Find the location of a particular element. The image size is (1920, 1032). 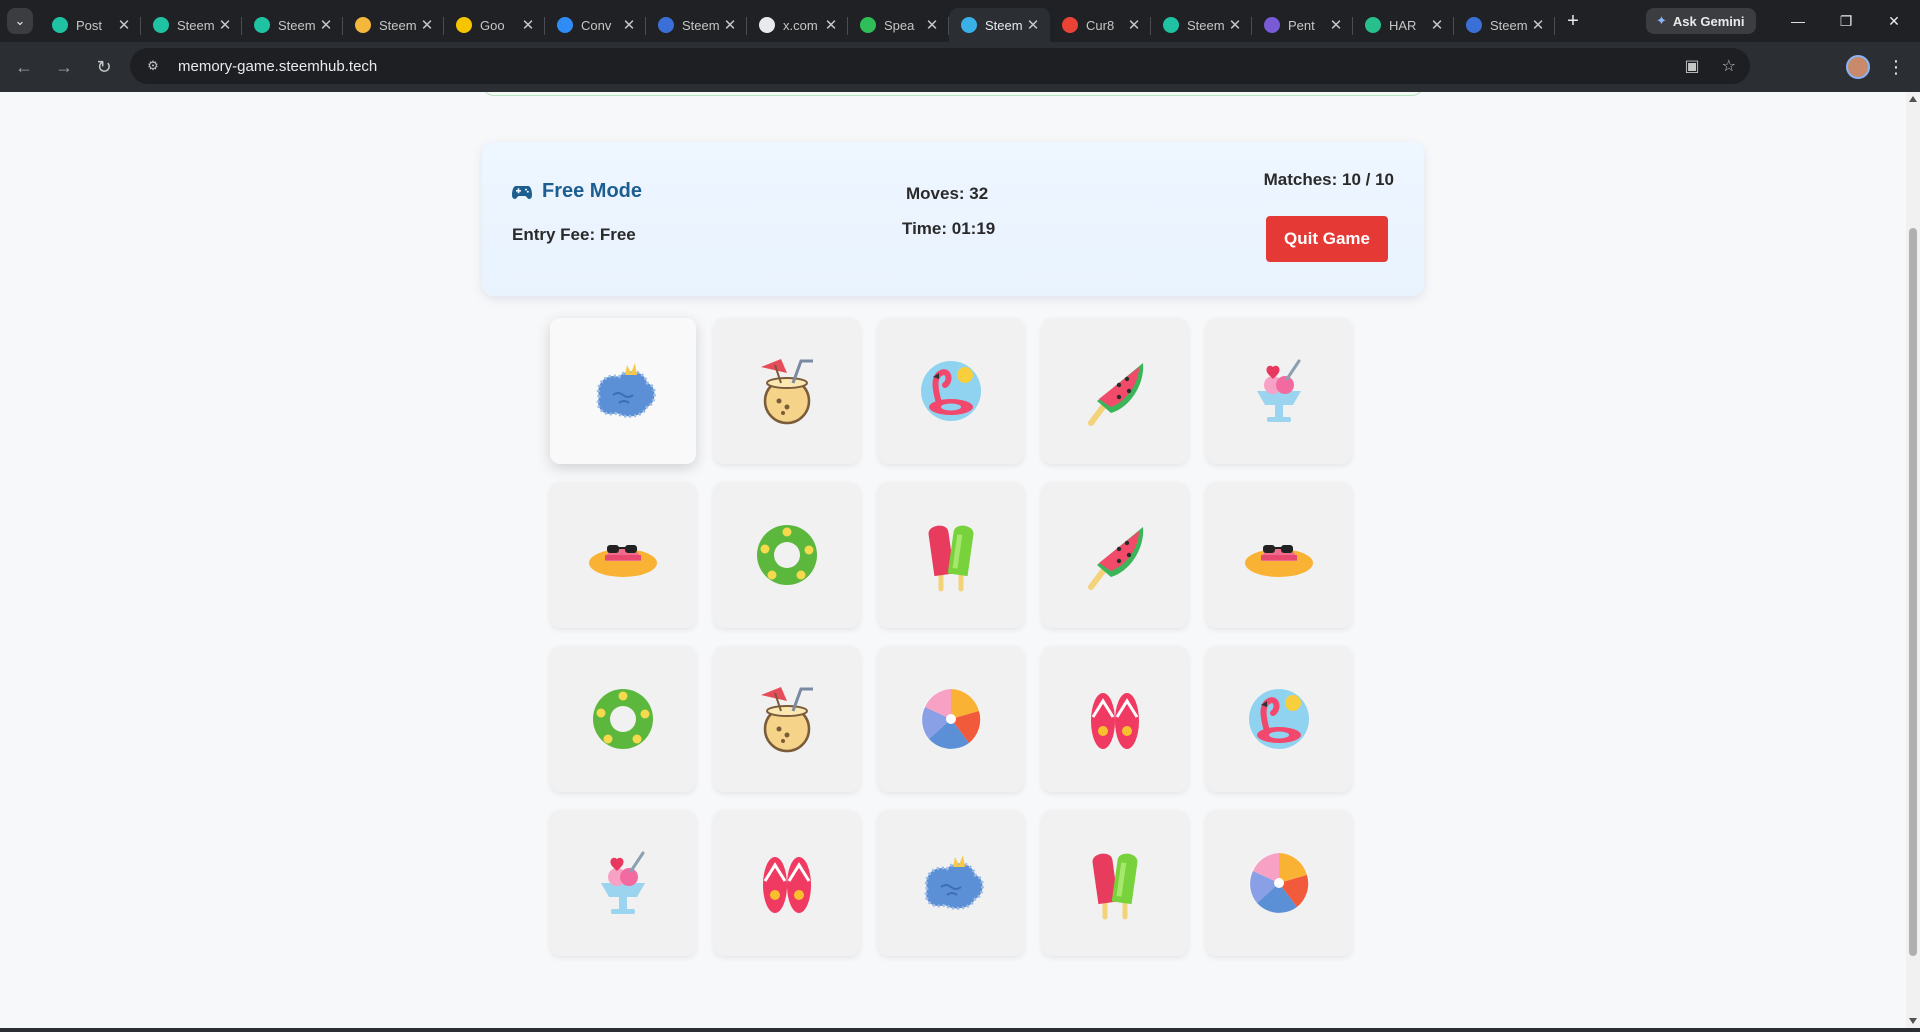

browser-tab: Spea ✕ is located at coordinates (898, 25).